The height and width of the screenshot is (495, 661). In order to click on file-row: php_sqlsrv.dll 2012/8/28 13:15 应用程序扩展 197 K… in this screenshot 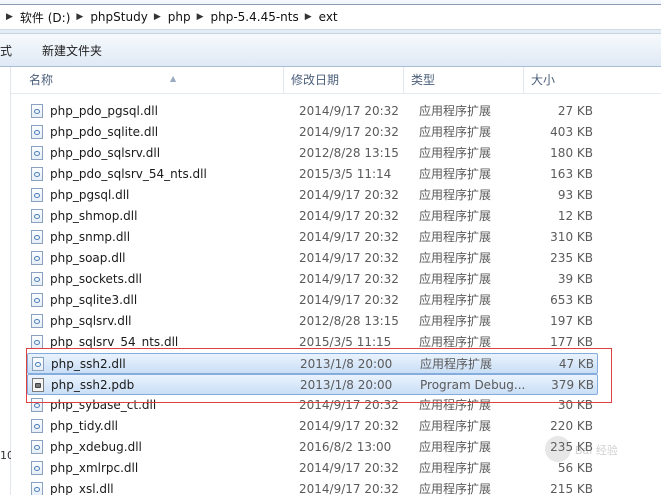, I will do `click(312, 321)`.